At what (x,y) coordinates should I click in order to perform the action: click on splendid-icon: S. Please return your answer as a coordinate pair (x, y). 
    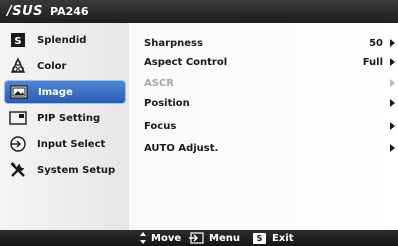
    Looking at the image, I should click on (18, 40).